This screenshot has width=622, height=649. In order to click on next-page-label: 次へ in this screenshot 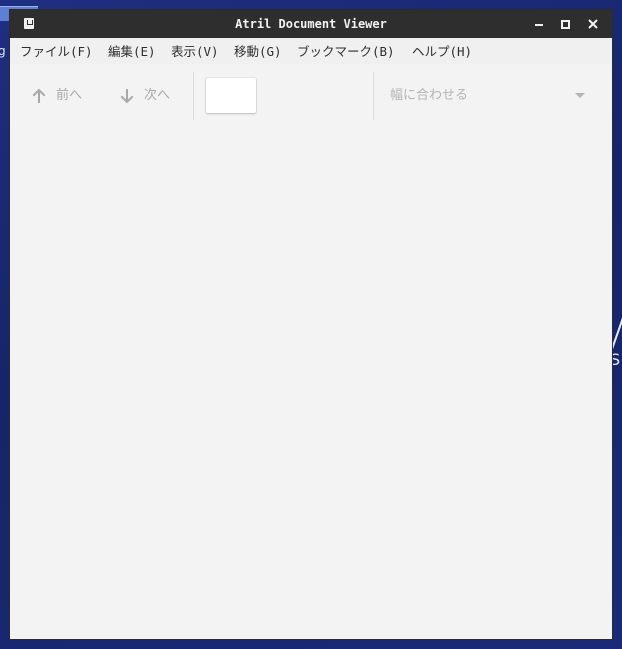, I will do `click(157, 95)`.